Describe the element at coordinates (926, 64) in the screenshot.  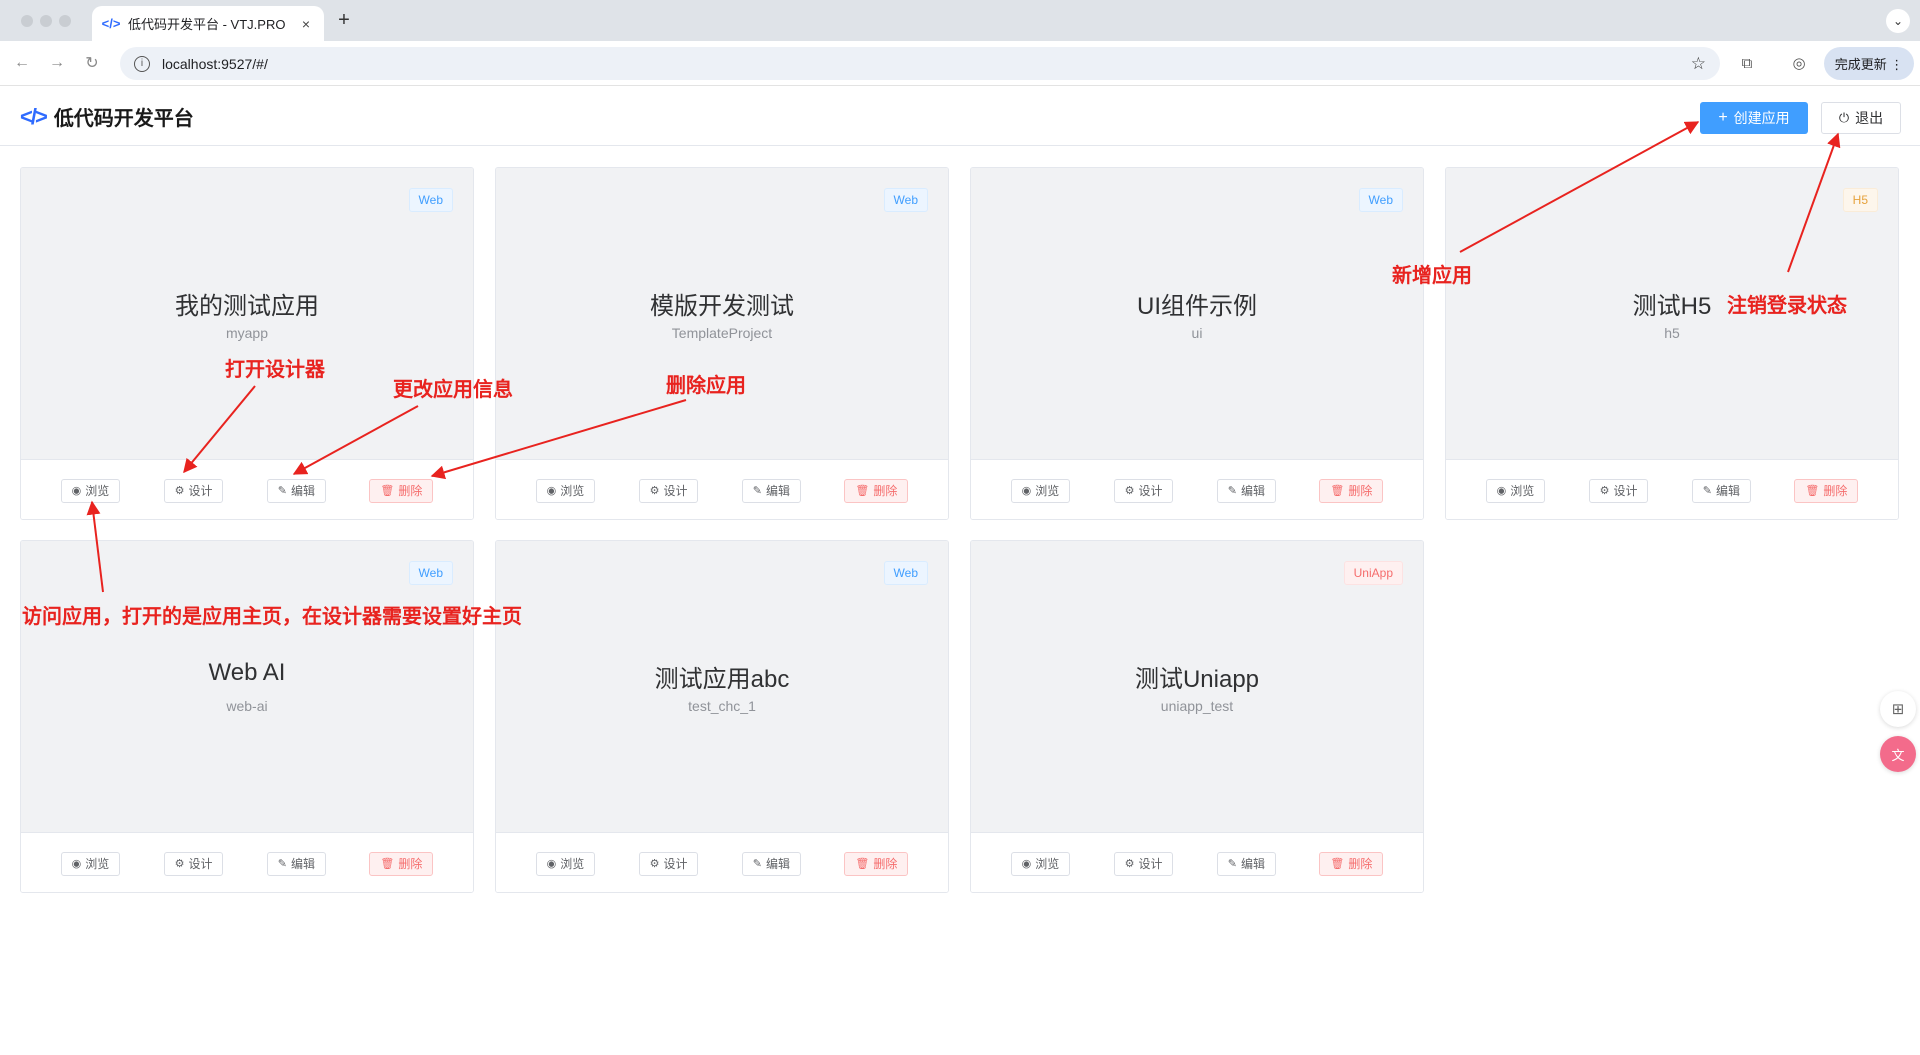
I see `url-text: localhost:9527/#/` at that location.